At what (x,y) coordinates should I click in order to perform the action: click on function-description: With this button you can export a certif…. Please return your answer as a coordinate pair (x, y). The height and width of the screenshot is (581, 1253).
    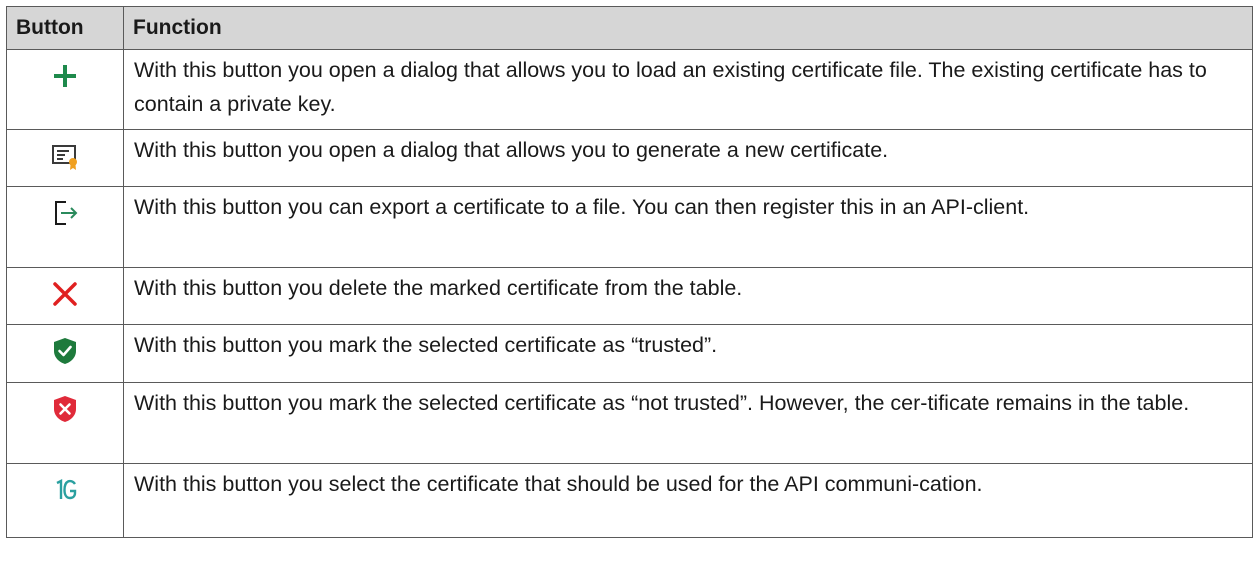
    Looking at the image, I should click on (688, 227).